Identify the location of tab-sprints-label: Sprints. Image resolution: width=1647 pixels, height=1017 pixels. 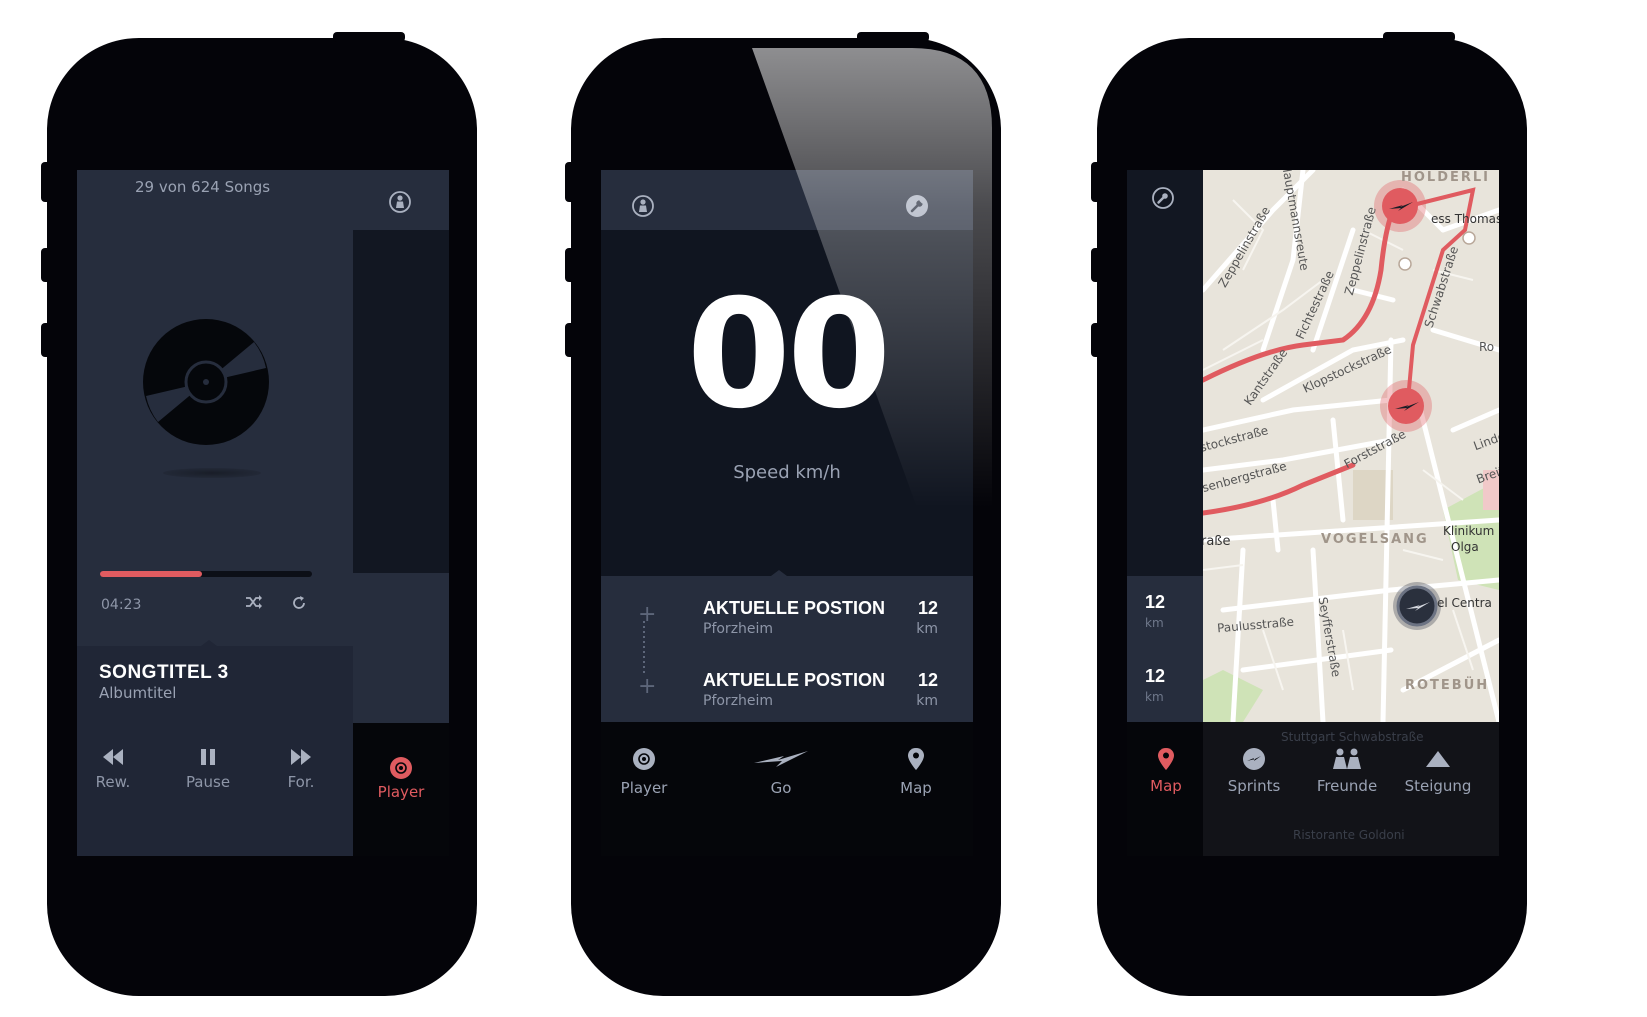
(1254, 786).